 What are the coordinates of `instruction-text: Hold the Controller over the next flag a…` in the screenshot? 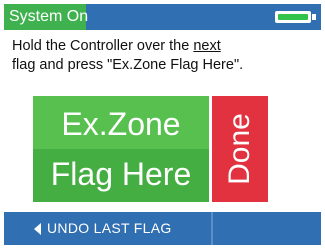 It's located at (164, 56).